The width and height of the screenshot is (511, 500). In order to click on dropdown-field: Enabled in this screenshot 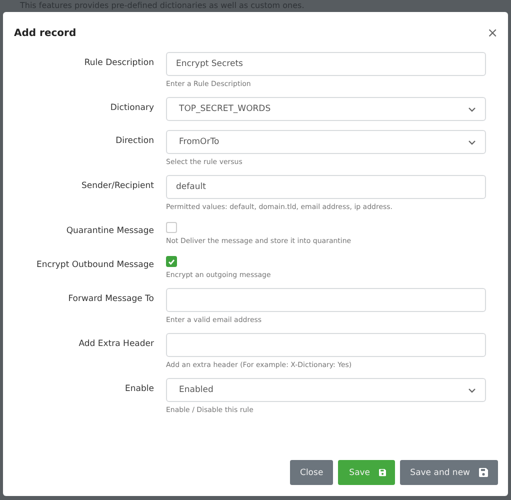, I will do `click(326, 390)`.